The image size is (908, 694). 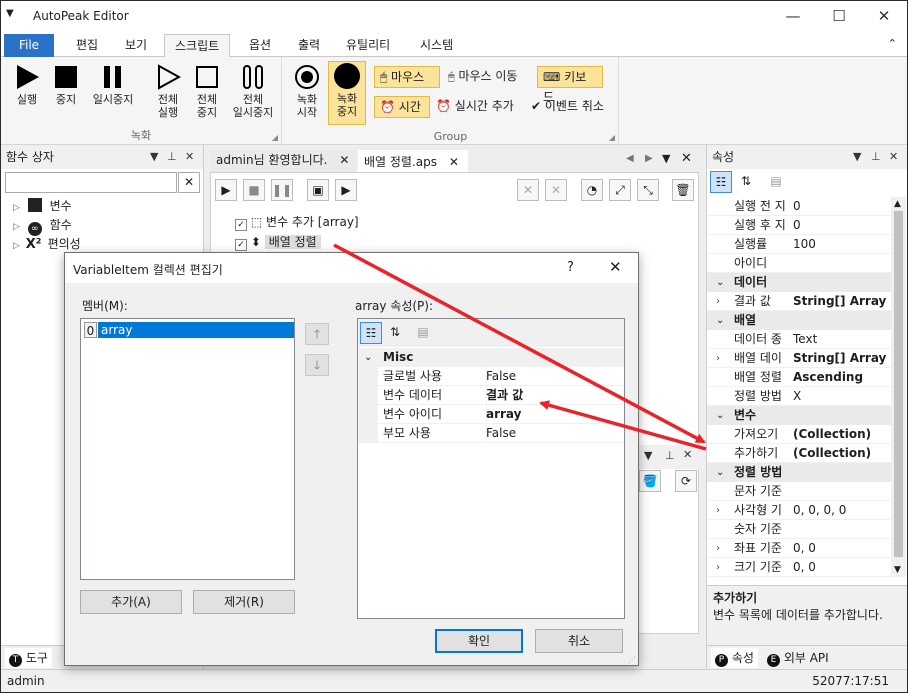 What do you see at coordinates (623, 425) in the screenshot?
I see `arrow-to-variable-data` at bounding box center [623, 425].